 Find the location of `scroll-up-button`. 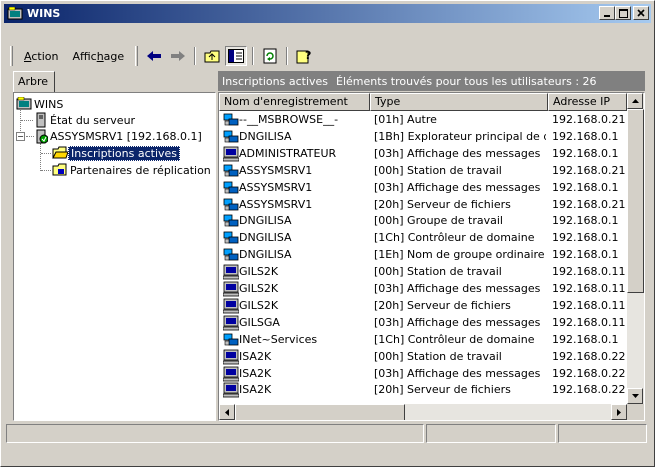

scroll-up-button is located at coordinates (635, 101).